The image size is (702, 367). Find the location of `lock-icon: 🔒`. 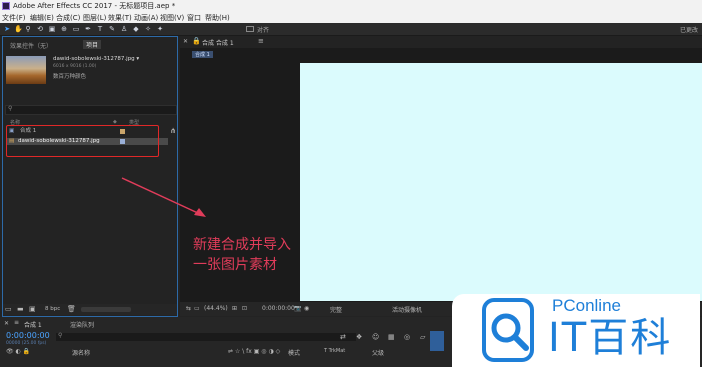

lock-icon: 🔒 is located at coordinates (196, 41).